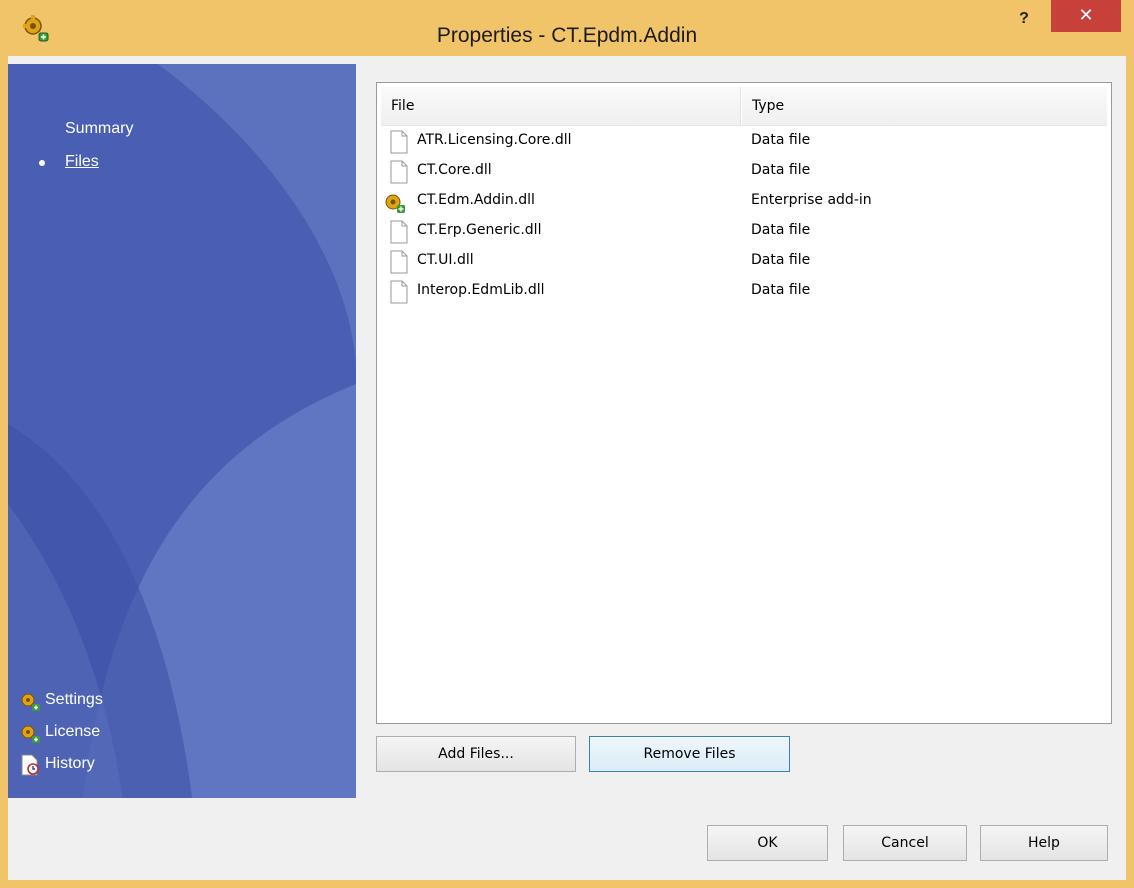  What do you see at coordinates (70, 763) in the screenshot?
I see `sidebar-item-label: History` at bounding box center [70, 763].